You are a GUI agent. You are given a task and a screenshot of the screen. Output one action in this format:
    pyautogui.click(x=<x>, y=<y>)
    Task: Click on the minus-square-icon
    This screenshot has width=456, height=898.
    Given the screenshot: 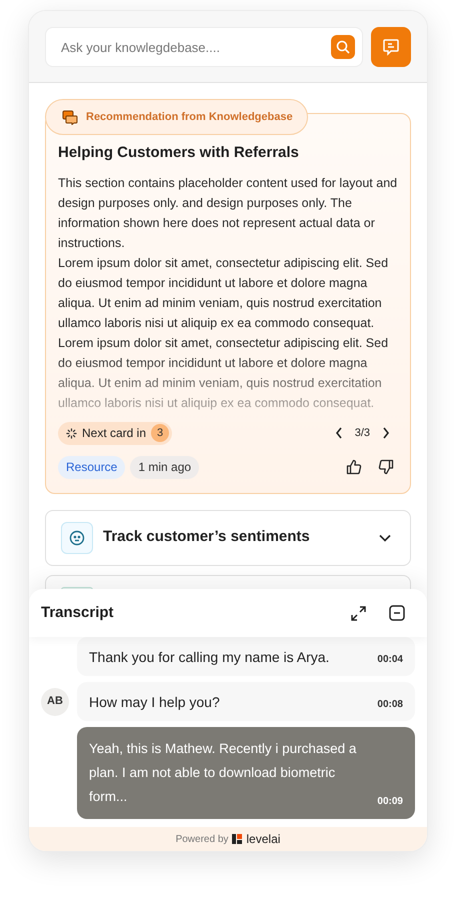 What is the action you would take?
    pyautogui.click(x=397, y=613)
    